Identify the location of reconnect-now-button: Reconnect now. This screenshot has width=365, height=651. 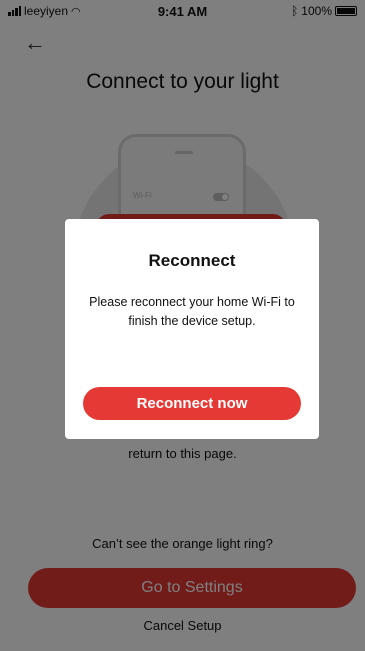
(192, 403).